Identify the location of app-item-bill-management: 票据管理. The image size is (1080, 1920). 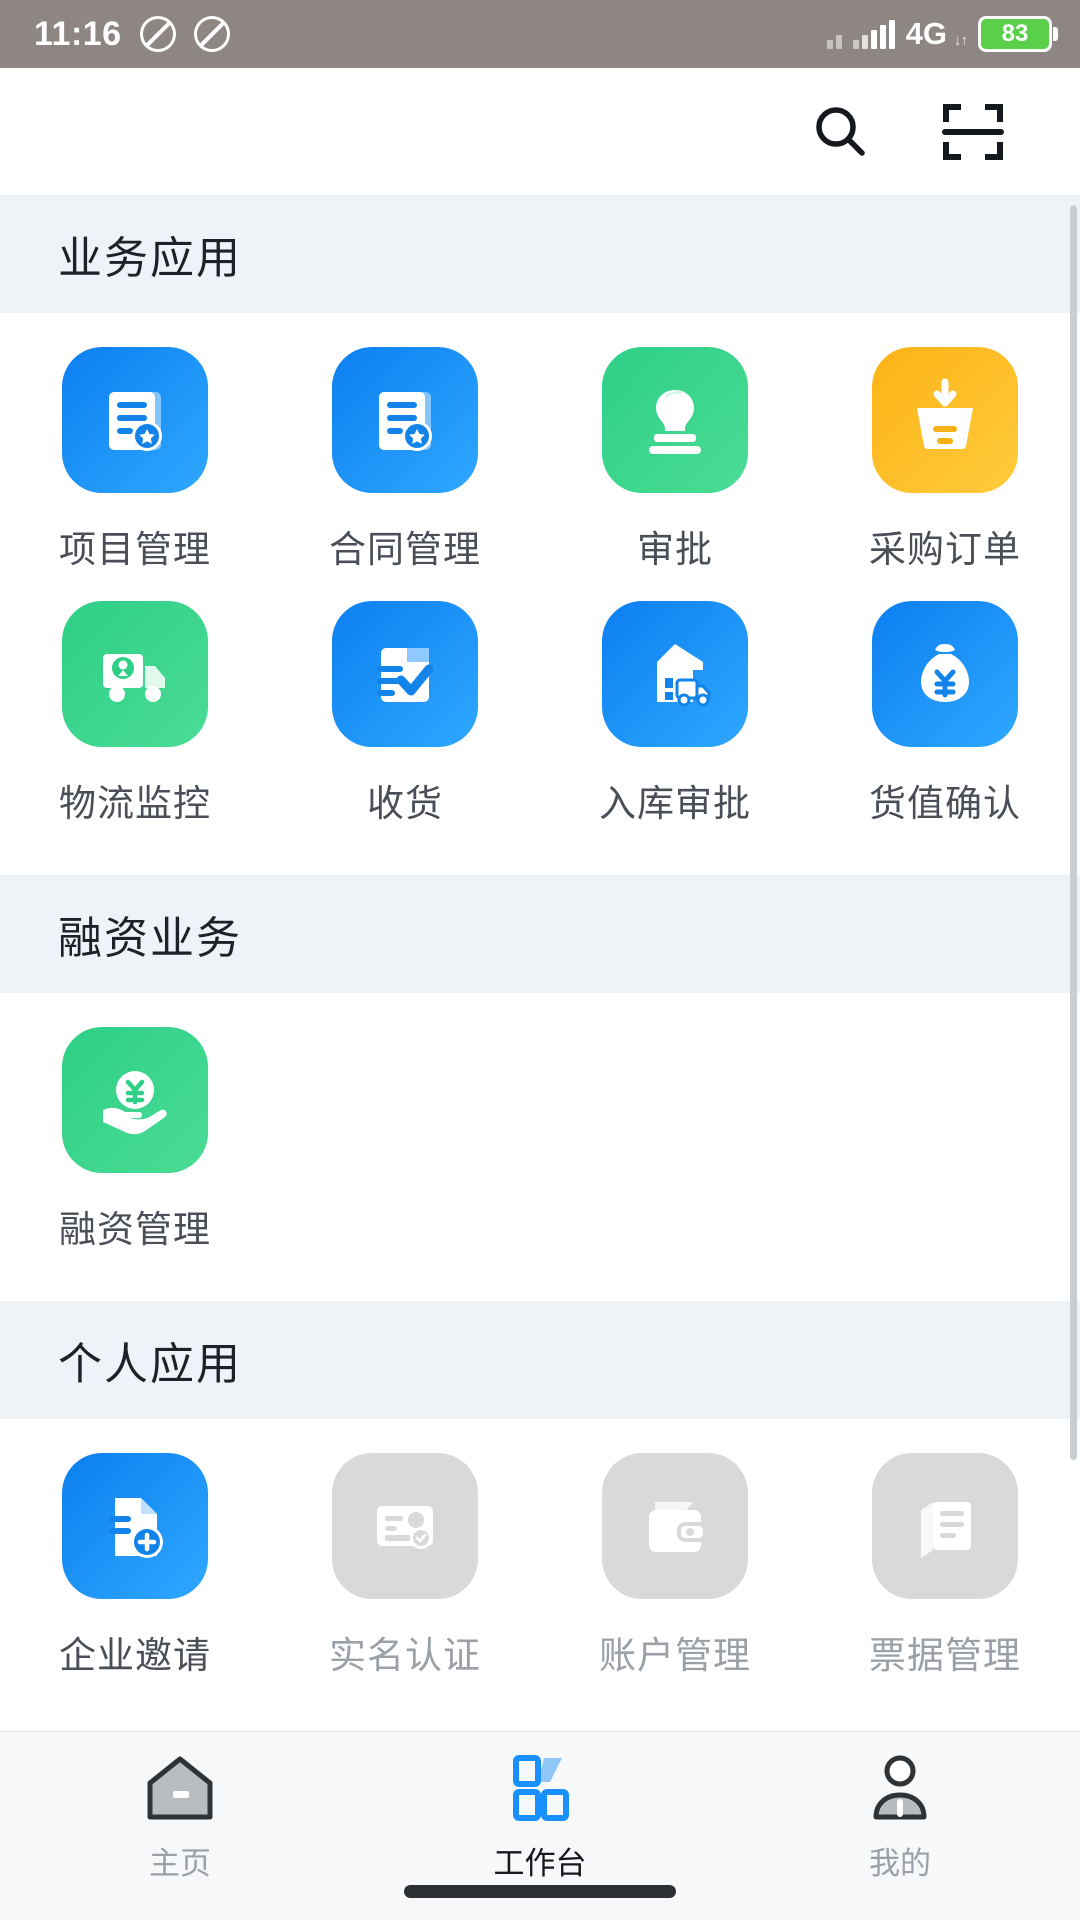
(945, 1566).